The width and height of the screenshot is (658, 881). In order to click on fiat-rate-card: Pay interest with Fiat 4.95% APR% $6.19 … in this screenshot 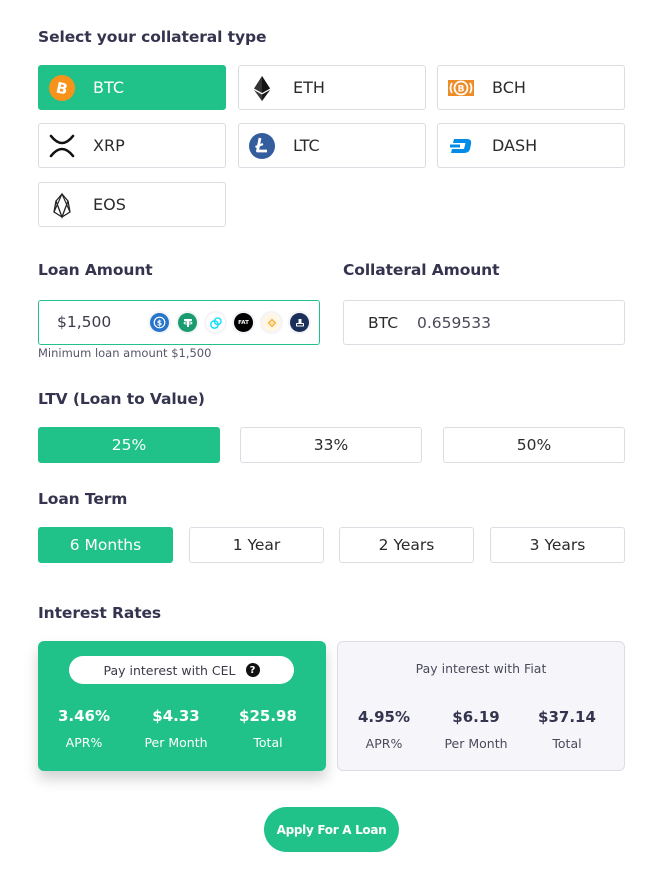, I will do `click(481, 706)`.